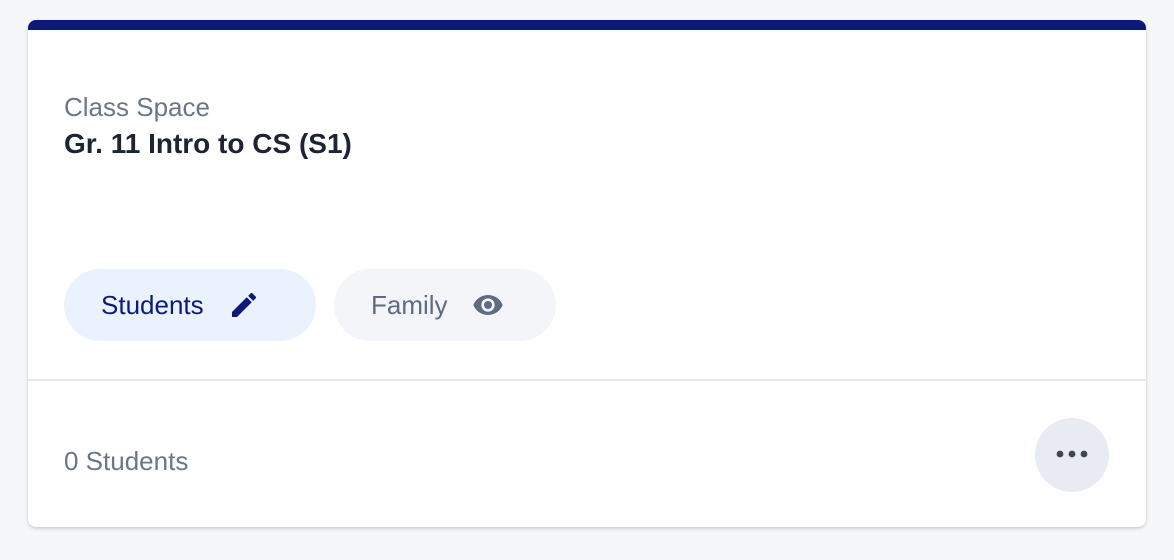 This screenshot has width=1174, height=560. Describe the element at coordinates (244, 305) in the screenshot. I see `pencil-icon` at that location.